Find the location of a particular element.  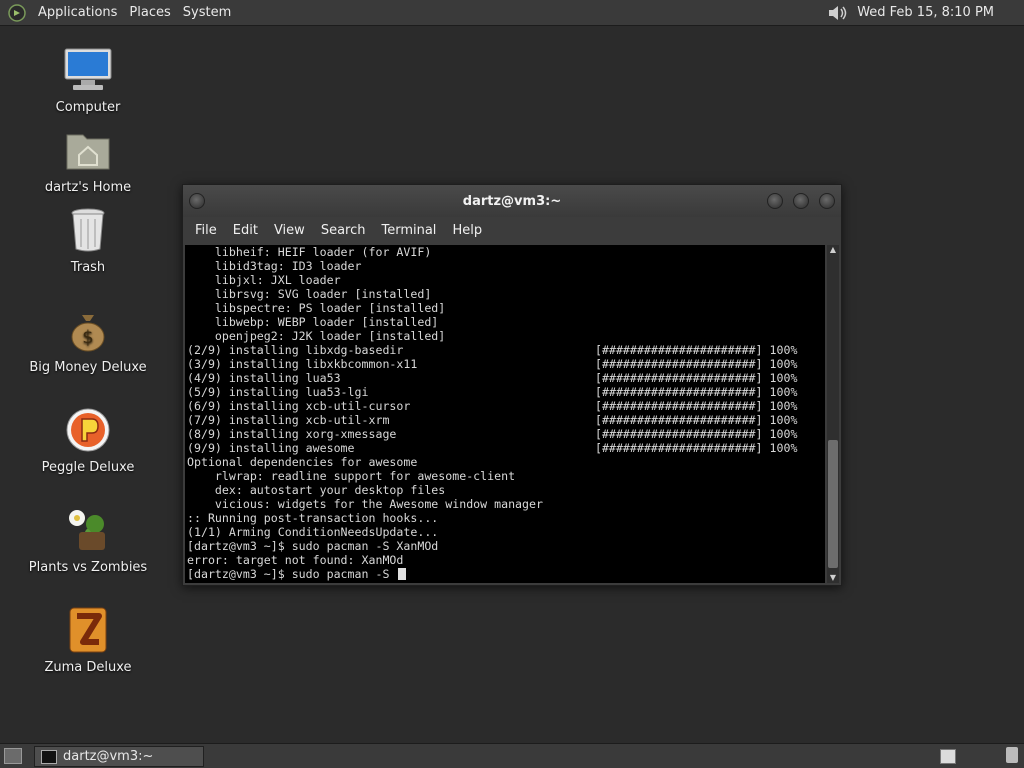

terminal-line-text: openjpeg2: J2K loader [installed] is located at coordinates (316, 336).